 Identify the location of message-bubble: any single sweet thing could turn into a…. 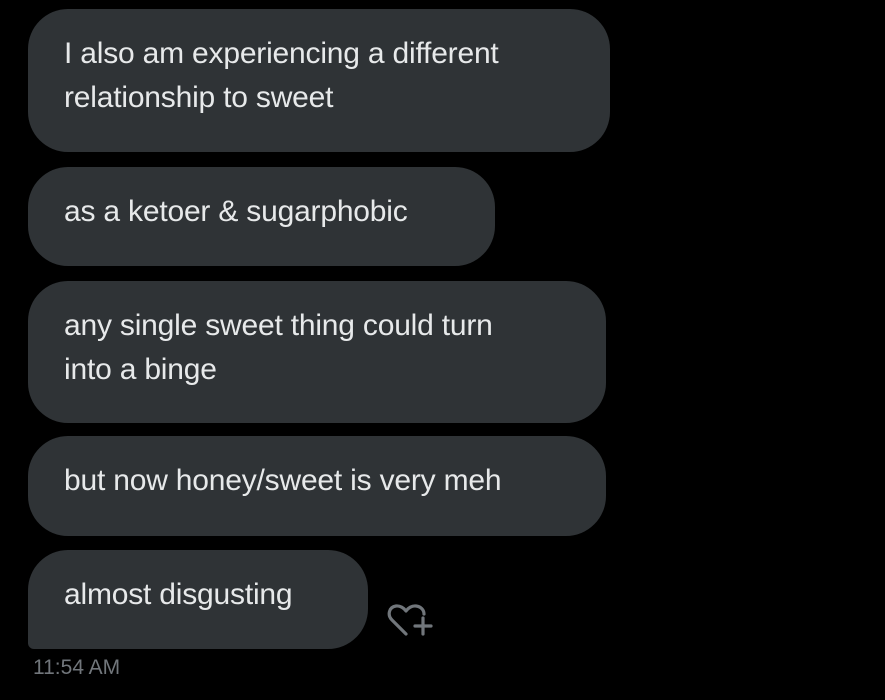
(317, 352).